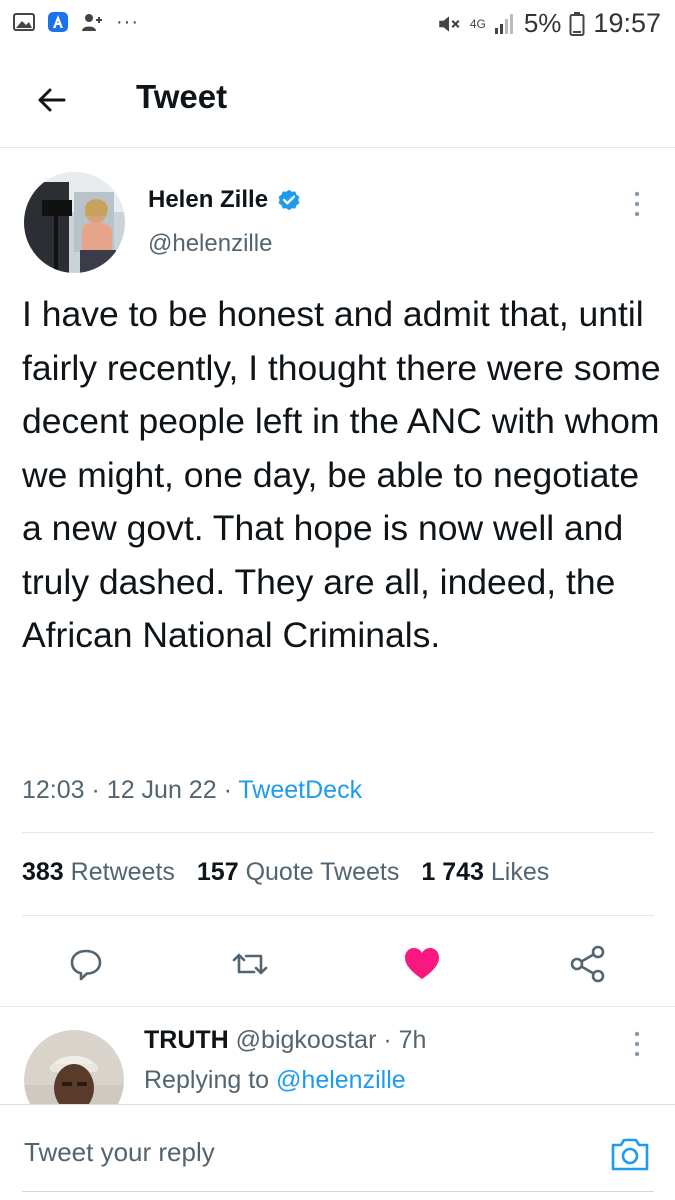 The image size is (675, 1200). What do you see at coordinates (337, 1006) in the screenshot?
I see `section-divider` at bounding box center [337, 1006].